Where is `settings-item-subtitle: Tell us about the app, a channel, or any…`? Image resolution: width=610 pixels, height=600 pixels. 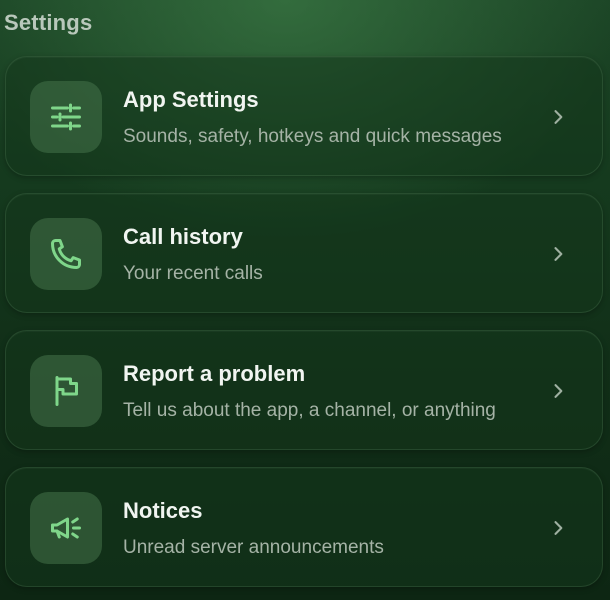
settings-item-subtitle: Tell us about the app, a channel, or any… is located at coordinates (309, 410).